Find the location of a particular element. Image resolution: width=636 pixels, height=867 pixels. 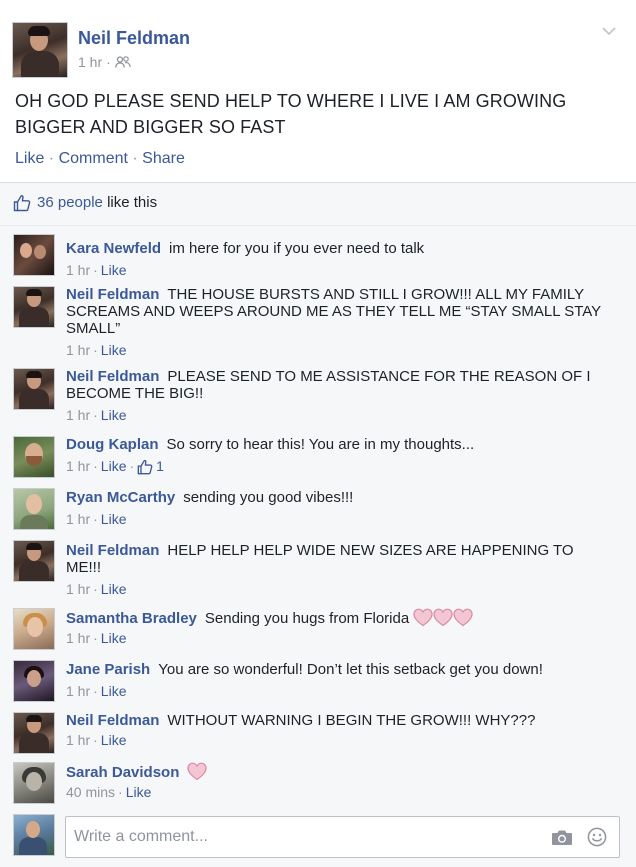

chevron-down-icon is located at coordinates (609, 31).